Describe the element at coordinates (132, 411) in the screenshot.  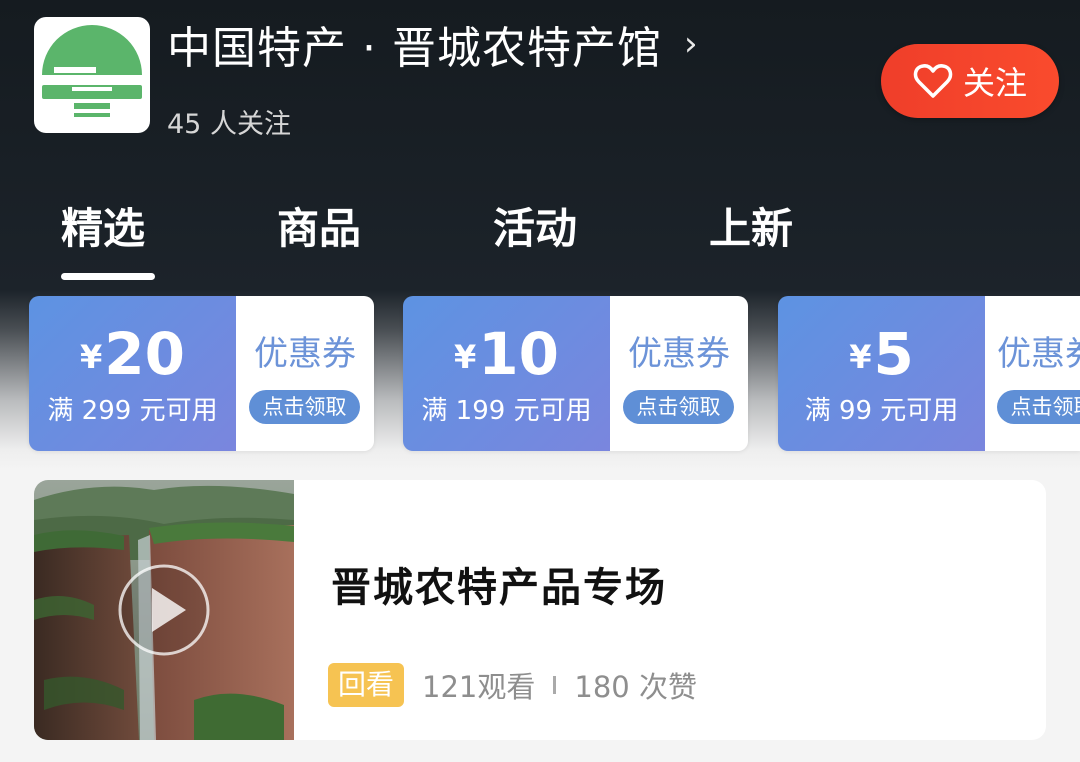
I see `coupon-condition: 满 299 元可用` at that location.